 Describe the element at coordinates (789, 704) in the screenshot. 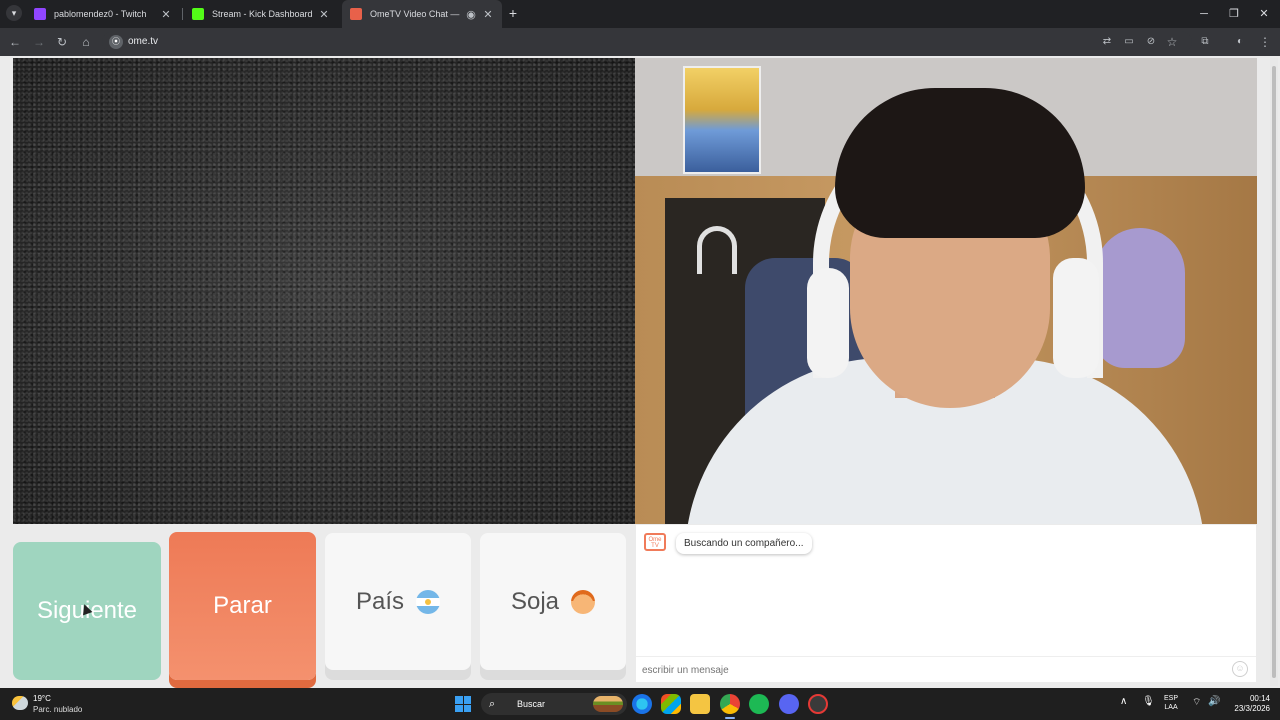

I see `discord-icon` at that location.